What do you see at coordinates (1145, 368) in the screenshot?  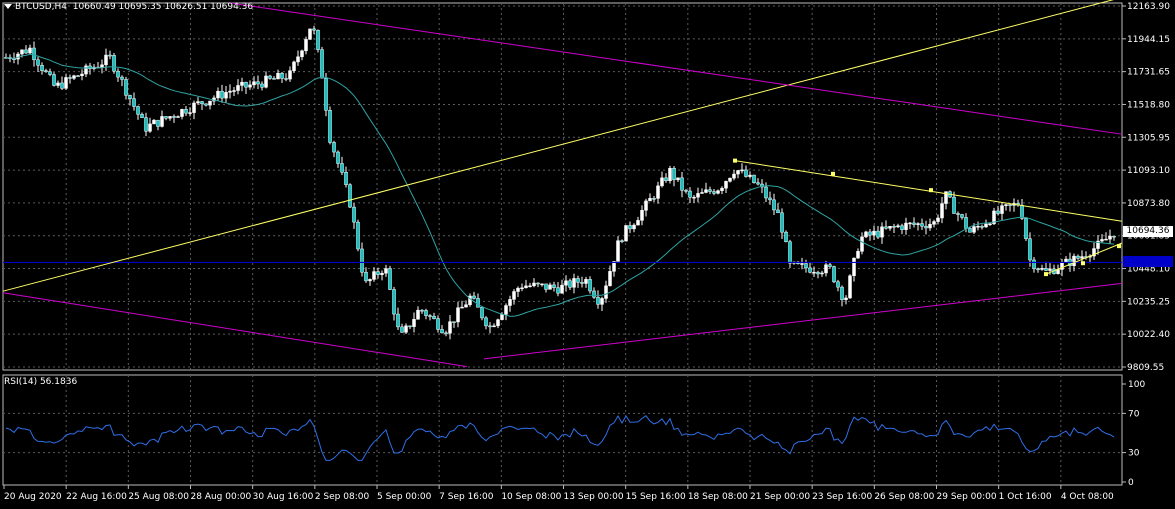 I see `price-axis-label: 9809.55` at bounding box center [1145, 368].